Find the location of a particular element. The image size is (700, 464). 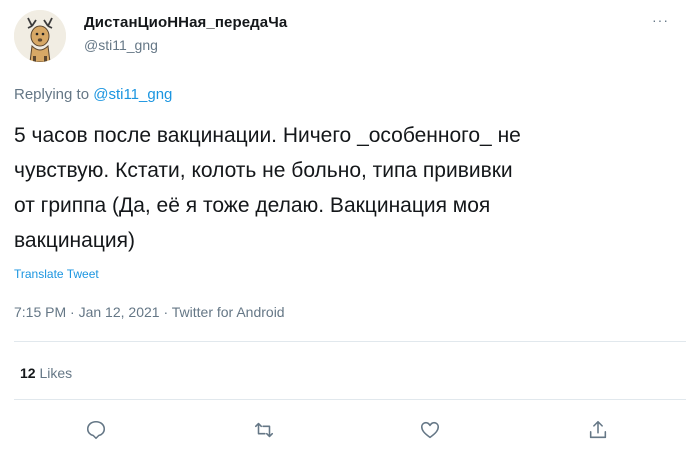

translate-tweet-link: Translate Tweet is located at coordinates (56, 274).